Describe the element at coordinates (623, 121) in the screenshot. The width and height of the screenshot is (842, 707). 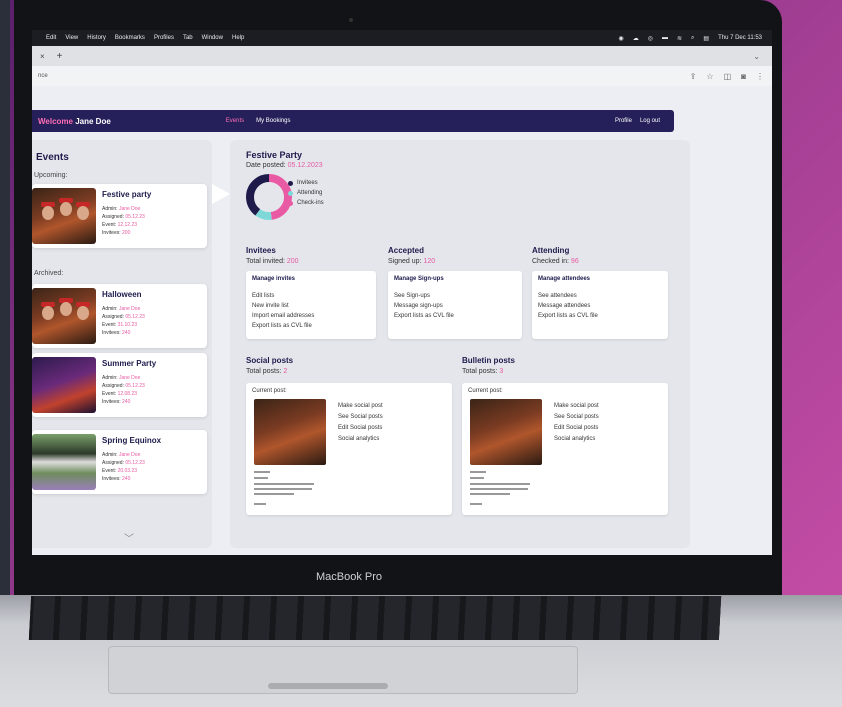
I see `nav-profile-link: Profile` at that location.